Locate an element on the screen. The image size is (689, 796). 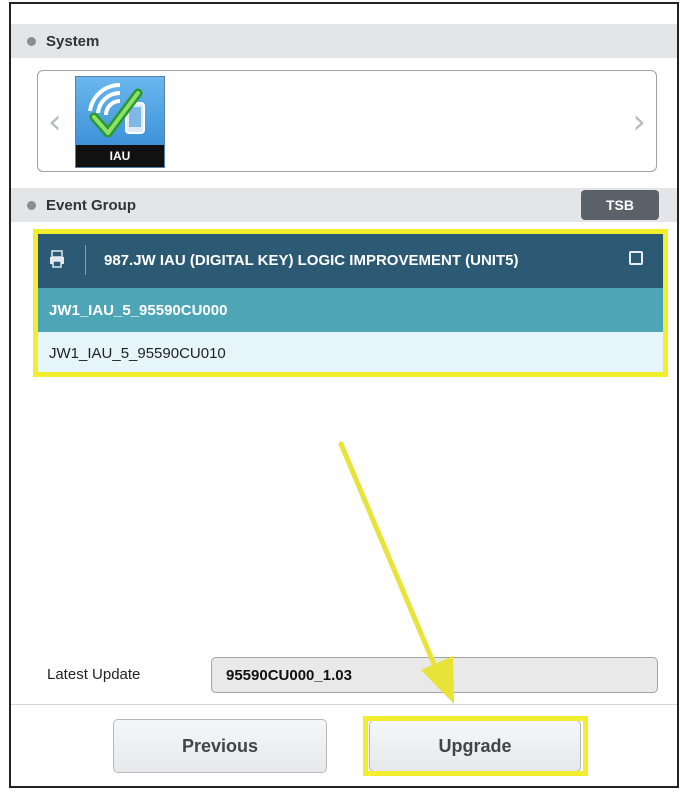
printer-icon is located at coordinates (62, 260).